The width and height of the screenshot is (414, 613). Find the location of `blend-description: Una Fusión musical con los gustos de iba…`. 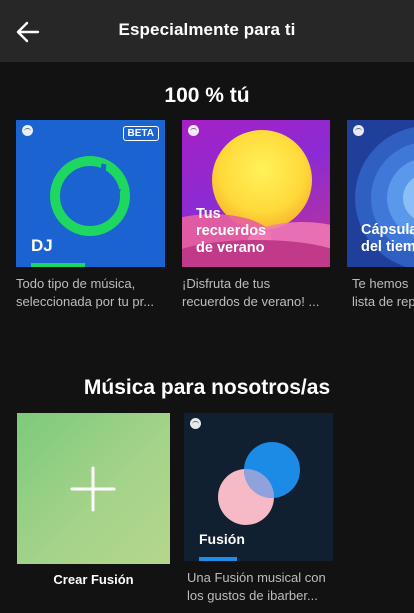

blend-description: Una Fusión musical con los gustos de iba… is located at coordinates (256, 586).